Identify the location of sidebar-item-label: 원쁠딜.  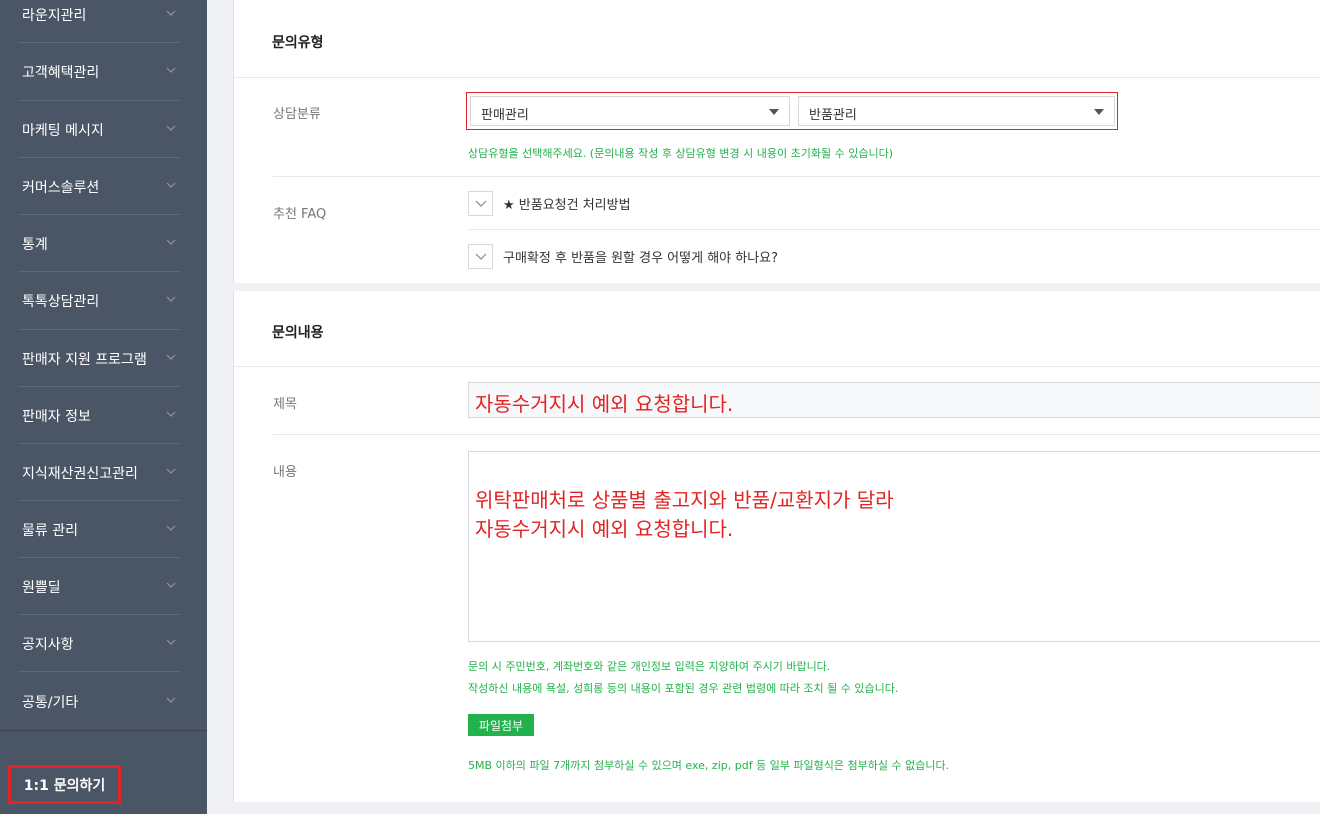
(41, 587).